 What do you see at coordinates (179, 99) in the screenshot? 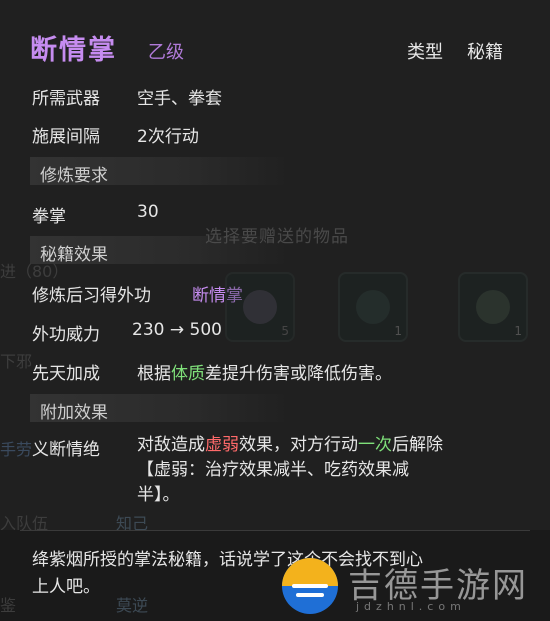
I see `weapon-value: 空手、拳套` at bounding box center [179, 99].